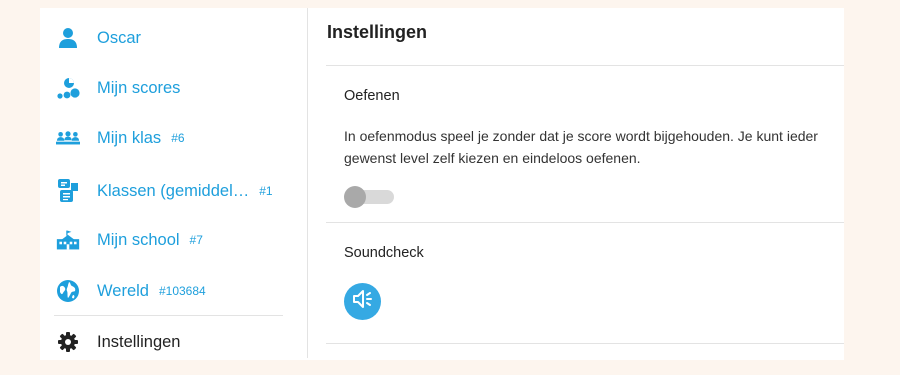 The width and height of the screenshot is (900, 375). I want to click on user-icon, so click(68, 38).